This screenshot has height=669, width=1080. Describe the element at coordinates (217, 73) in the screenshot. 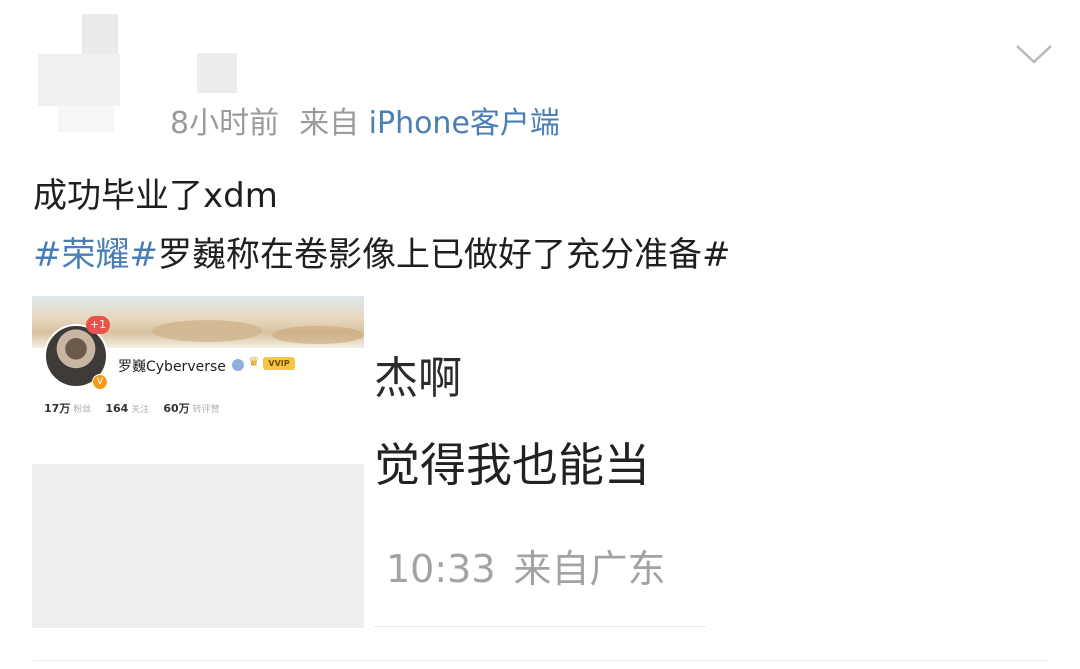

I see `author-name-blurred` at that location.